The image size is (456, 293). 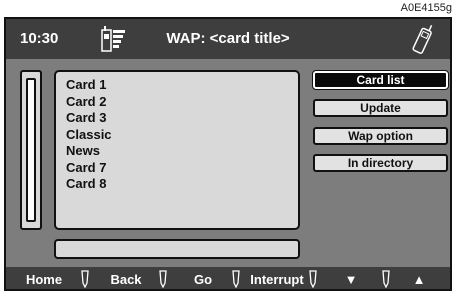 I want to click on card-list-item: Card 3, so click(x=182, y=118).